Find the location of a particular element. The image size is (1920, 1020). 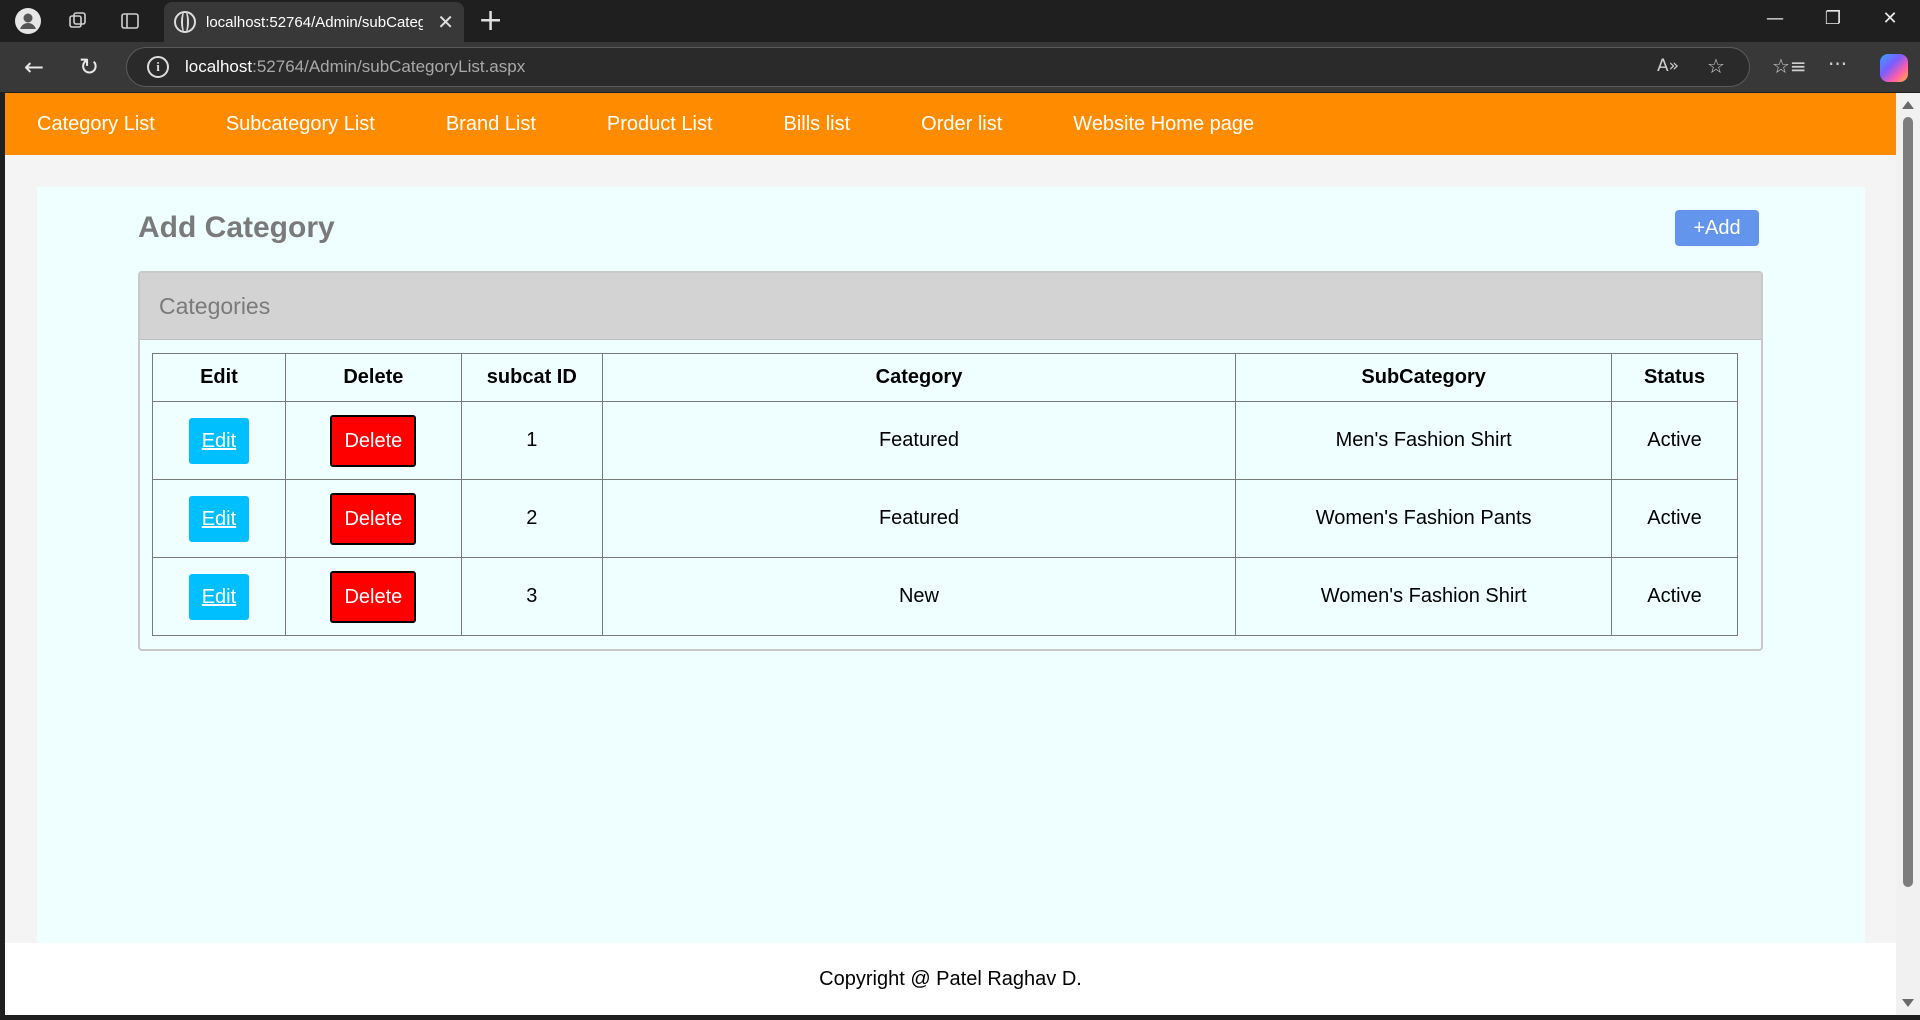

tab-actions-icon is located at coordinates (130, 21).